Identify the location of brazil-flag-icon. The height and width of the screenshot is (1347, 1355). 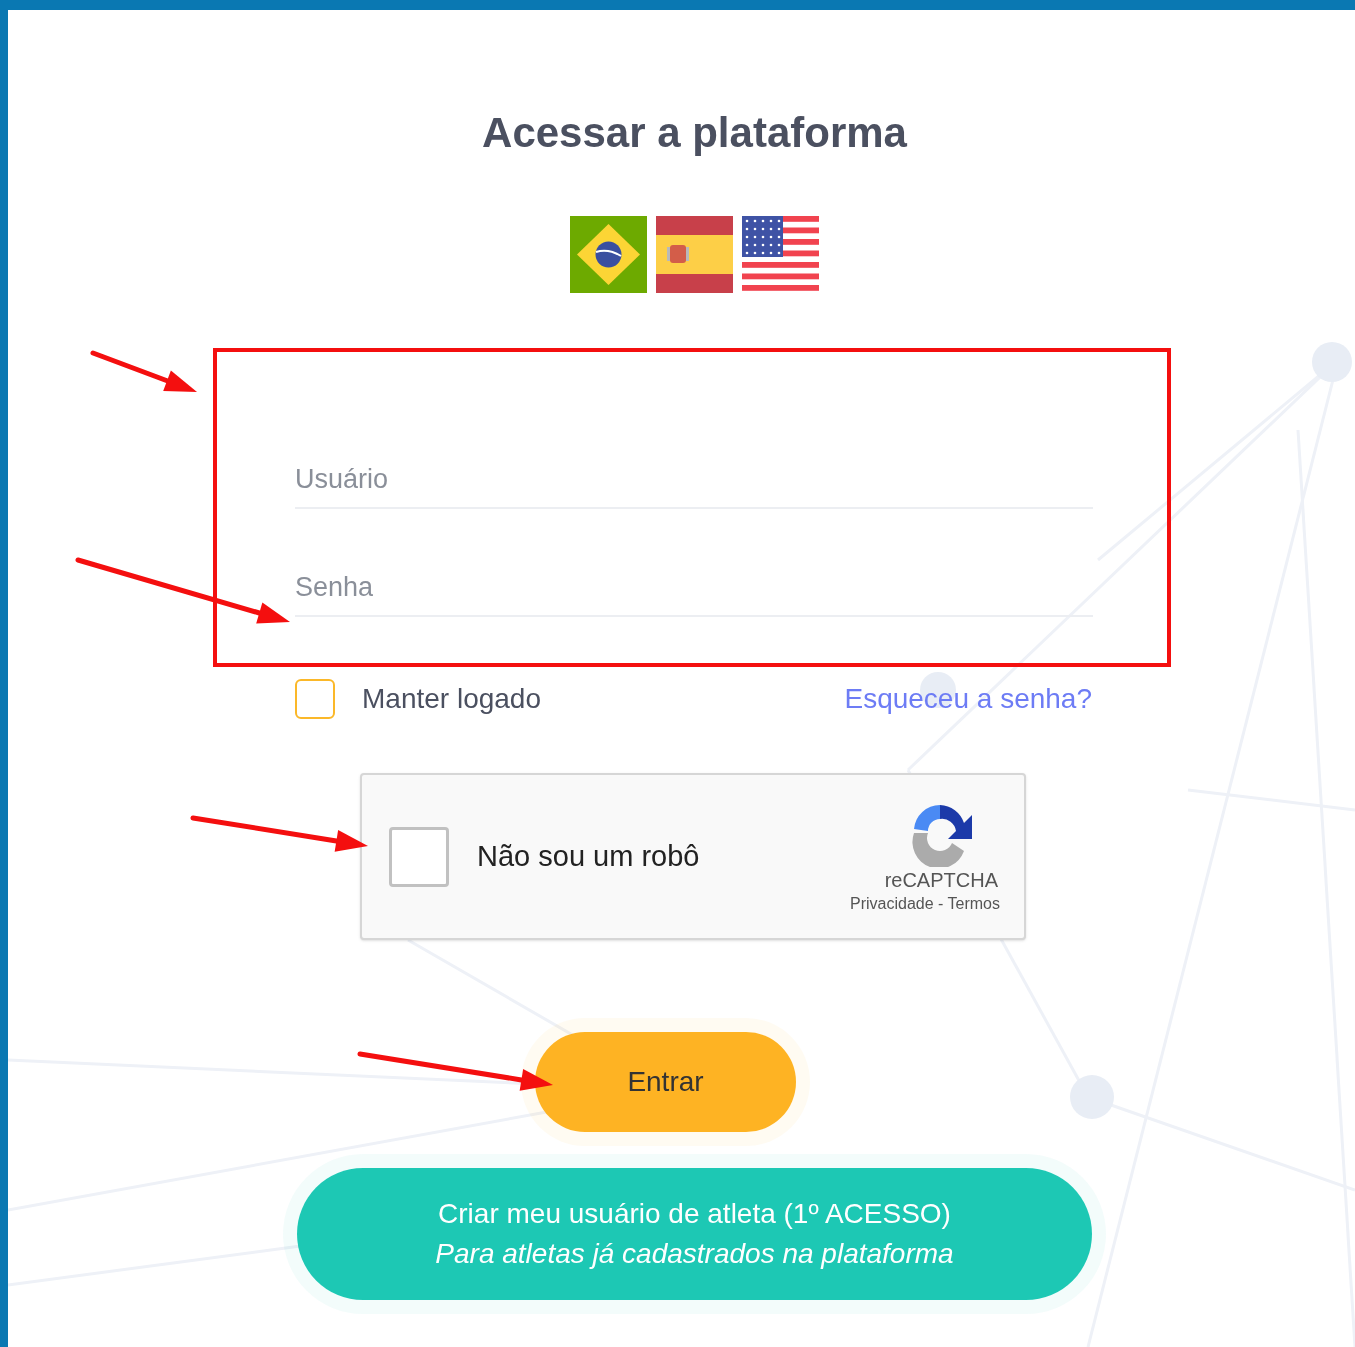
(608, 254).